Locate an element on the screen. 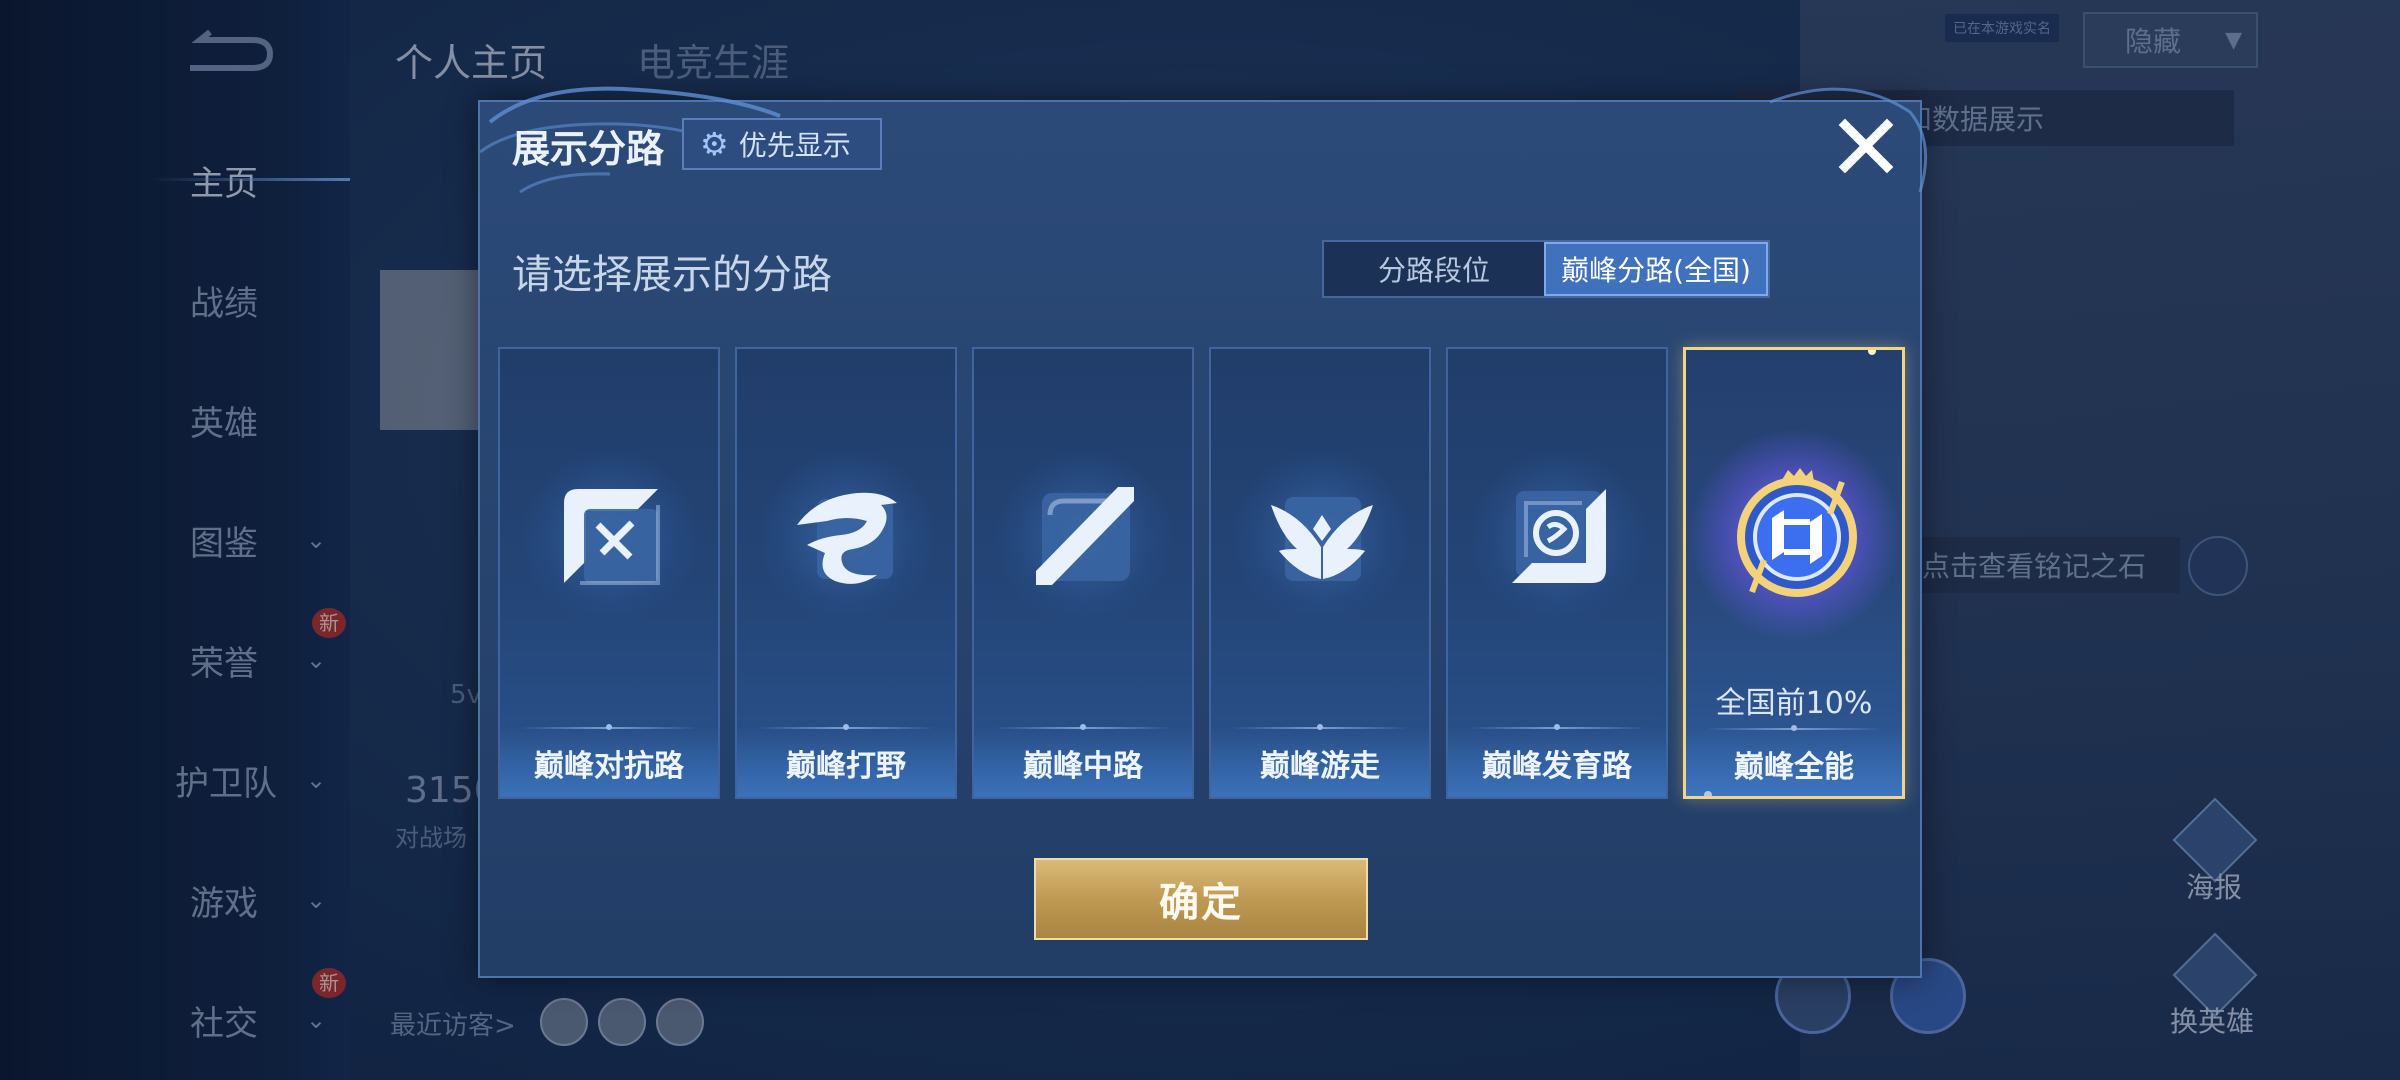  gear-icon: ⚙ is located at coordinates (714, 144).